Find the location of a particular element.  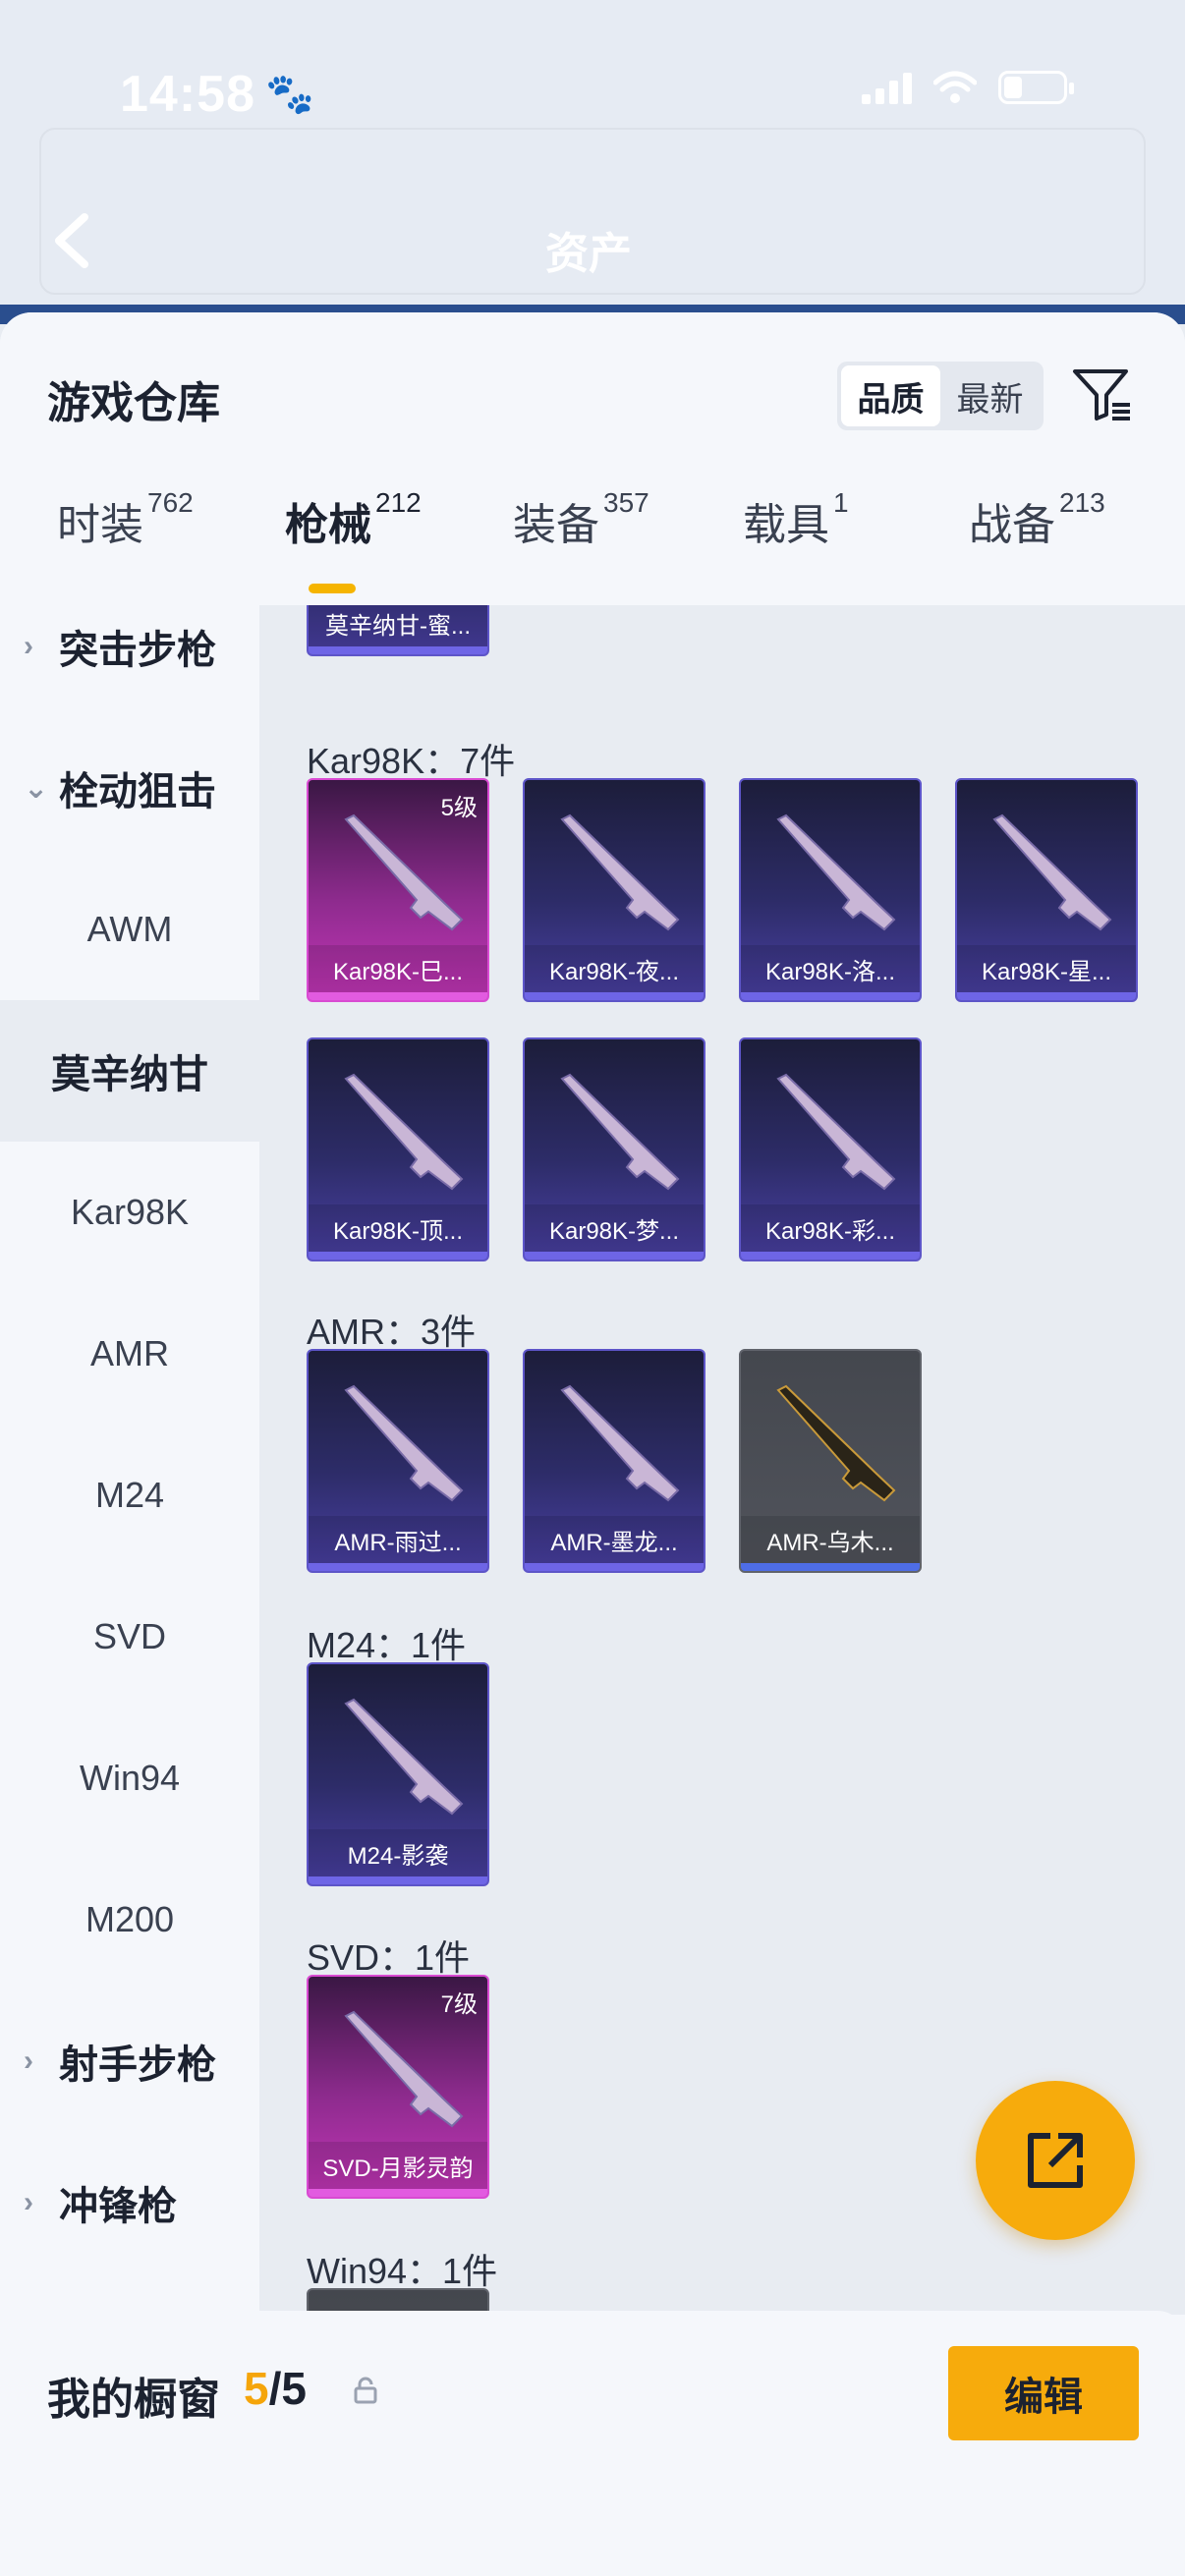

weapon-card: M24-影袭 is located at coordinates (398, 1774).